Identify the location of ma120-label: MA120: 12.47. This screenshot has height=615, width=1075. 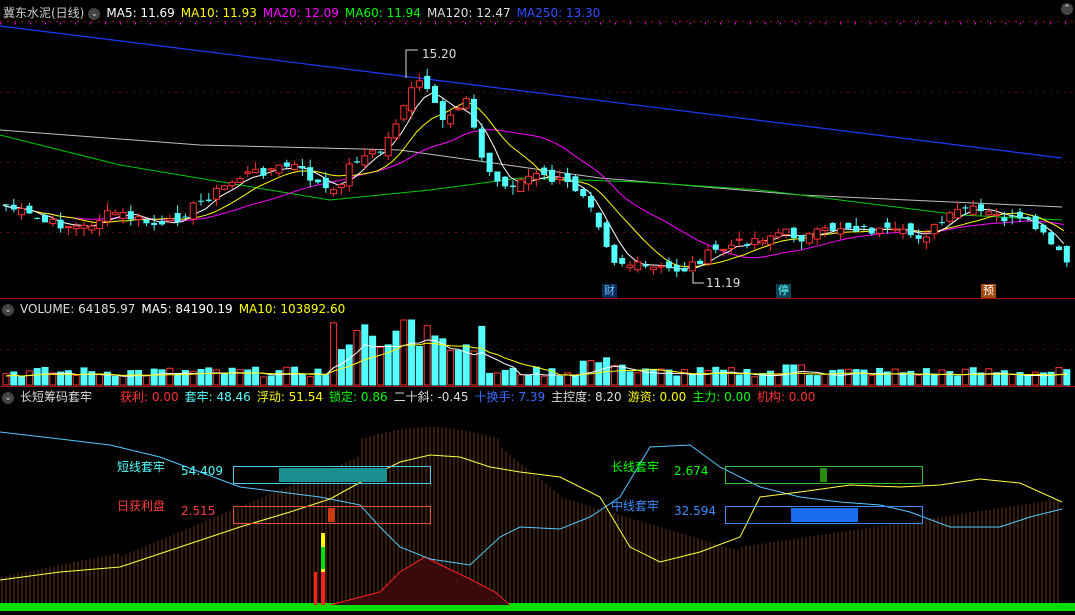
(468, 13).